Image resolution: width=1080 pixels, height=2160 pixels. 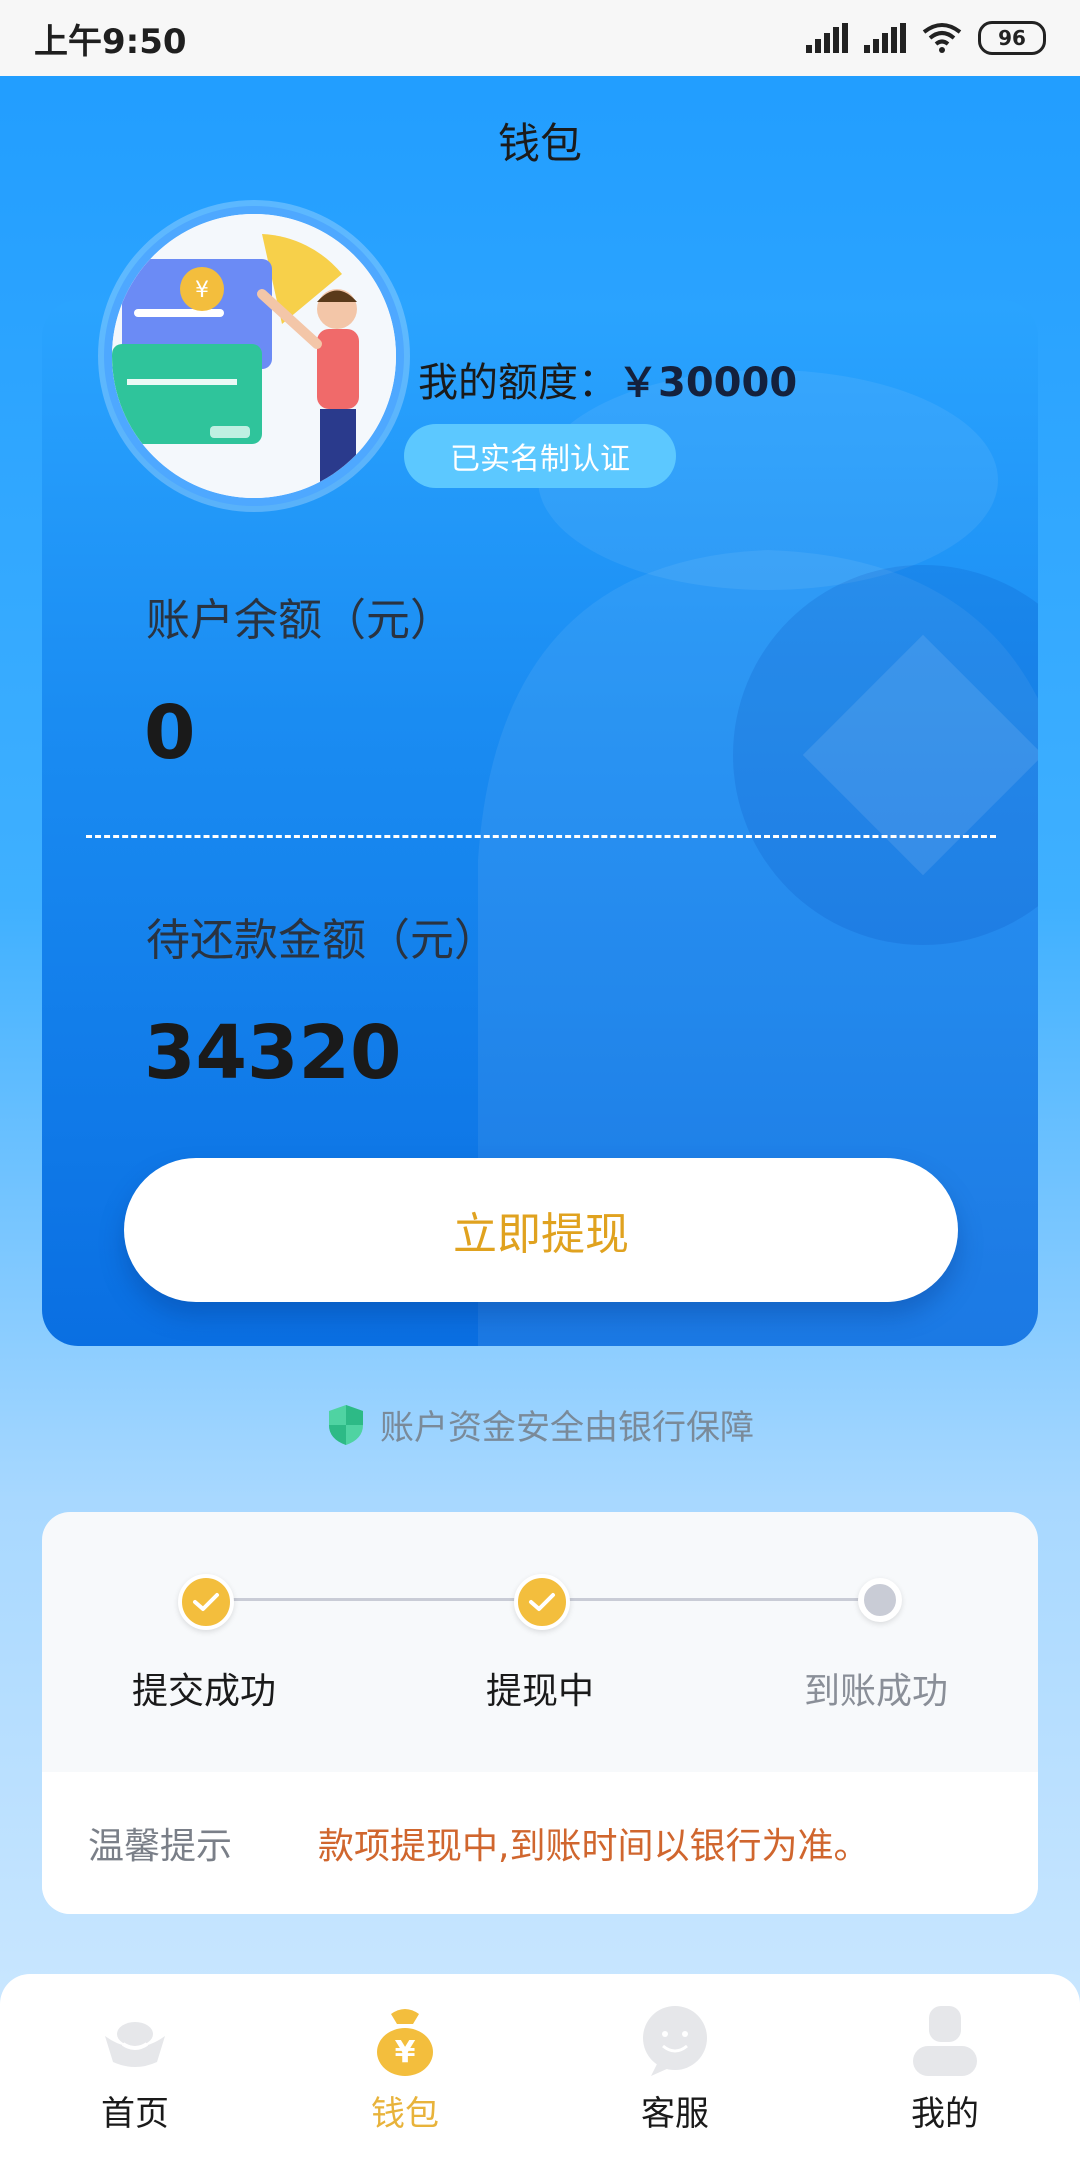 I want to click on tab-customer-service: 客服, so click(x=675, y=2067).